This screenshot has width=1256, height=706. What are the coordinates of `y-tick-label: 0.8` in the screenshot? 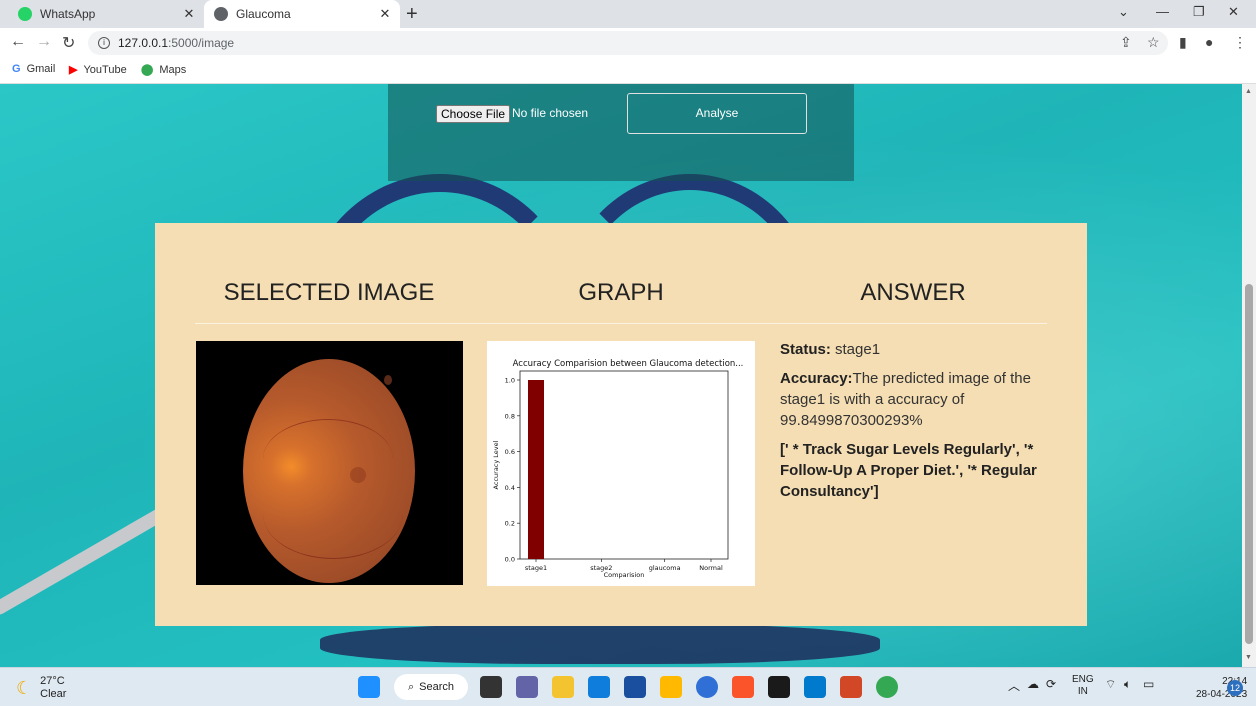 It's located at (510, 416).